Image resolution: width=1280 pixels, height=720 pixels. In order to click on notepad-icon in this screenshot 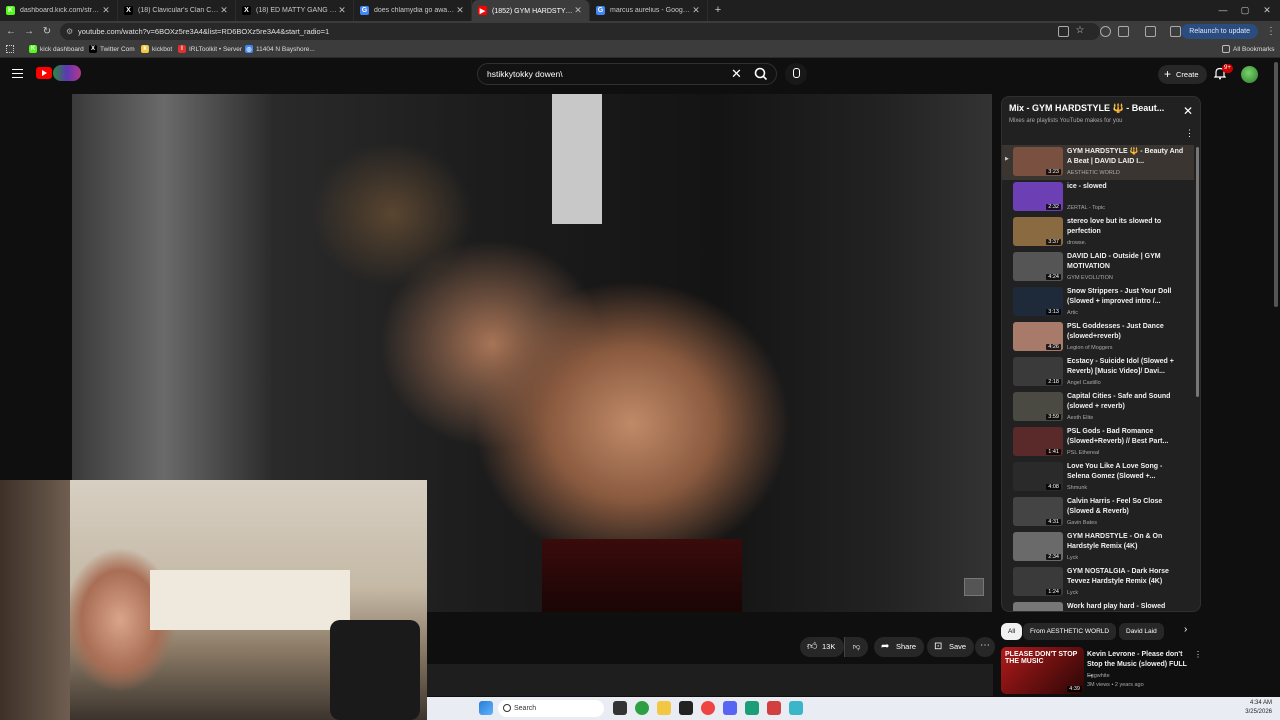, I will do `click(752, 708)`.